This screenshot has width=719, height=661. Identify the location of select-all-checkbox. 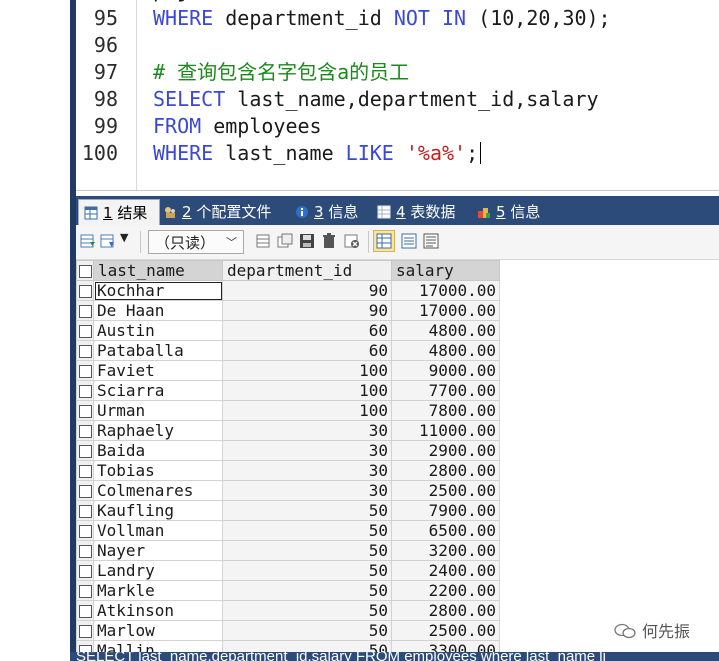
(85, 270).